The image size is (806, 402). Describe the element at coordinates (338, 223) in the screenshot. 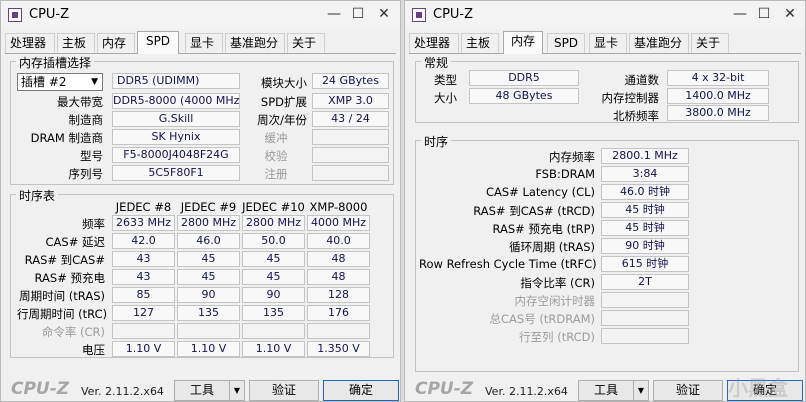

I see `timing-cell: 4000 MHz` at that location.